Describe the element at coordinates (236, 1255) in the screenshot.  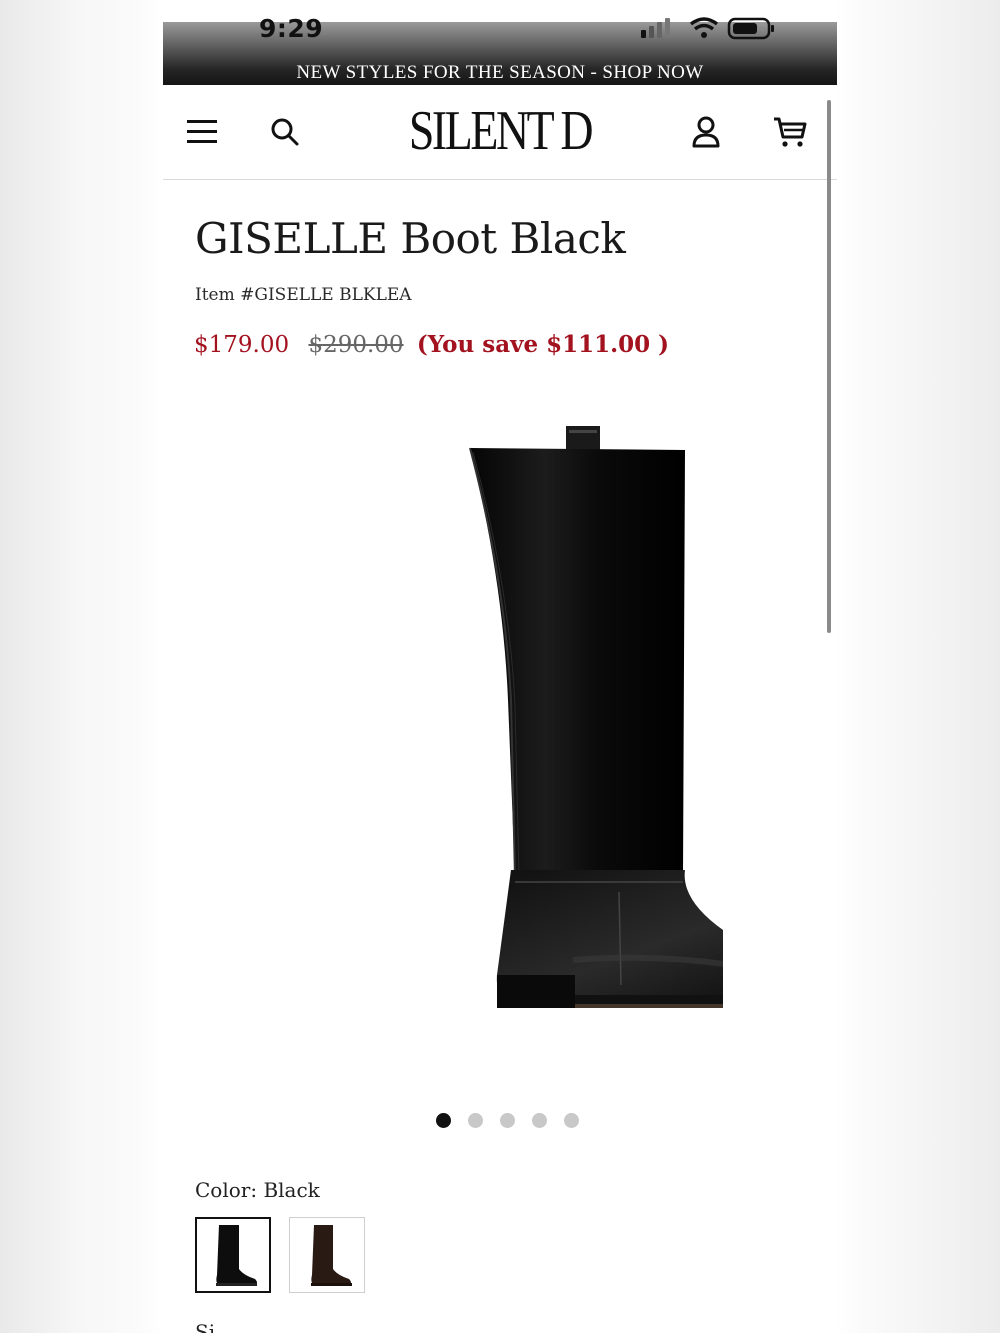
I see `black-boot-thumbnail` at that location.